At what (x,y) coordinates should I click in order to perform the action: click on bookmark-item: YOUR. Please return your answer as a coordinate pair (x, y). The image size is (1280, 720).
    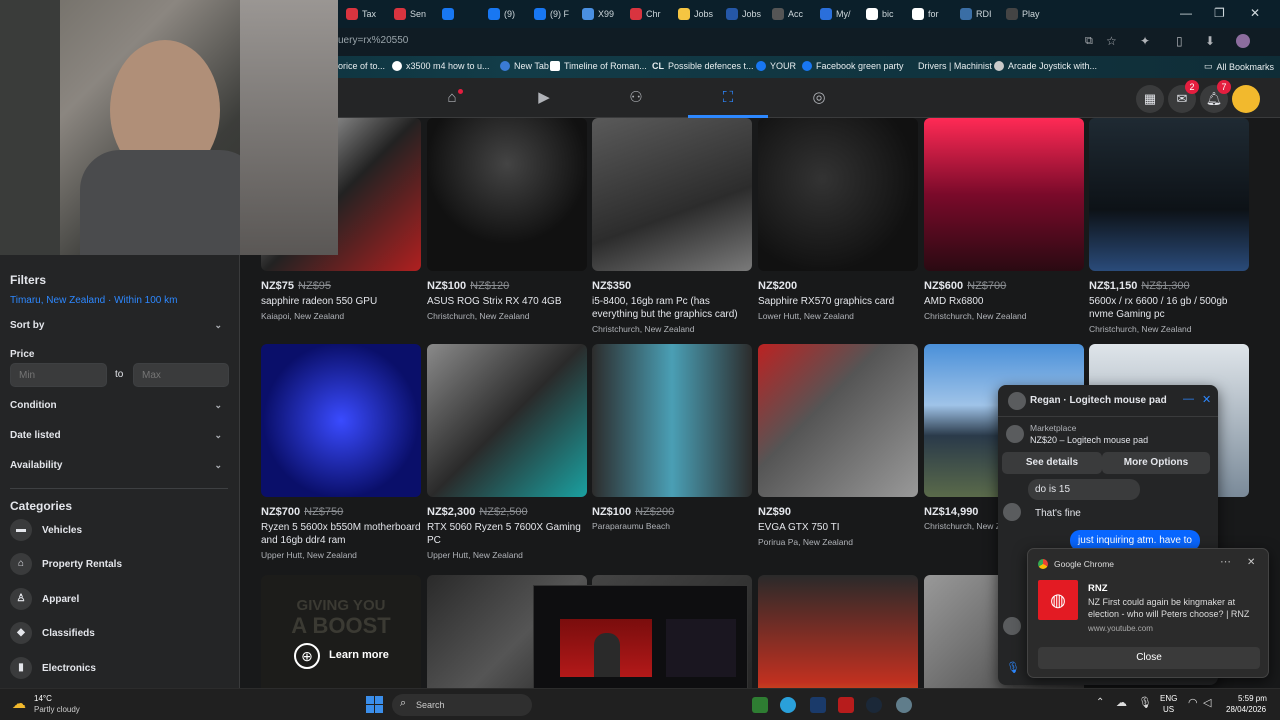
    Looking at the image, I should click on (776, 66).